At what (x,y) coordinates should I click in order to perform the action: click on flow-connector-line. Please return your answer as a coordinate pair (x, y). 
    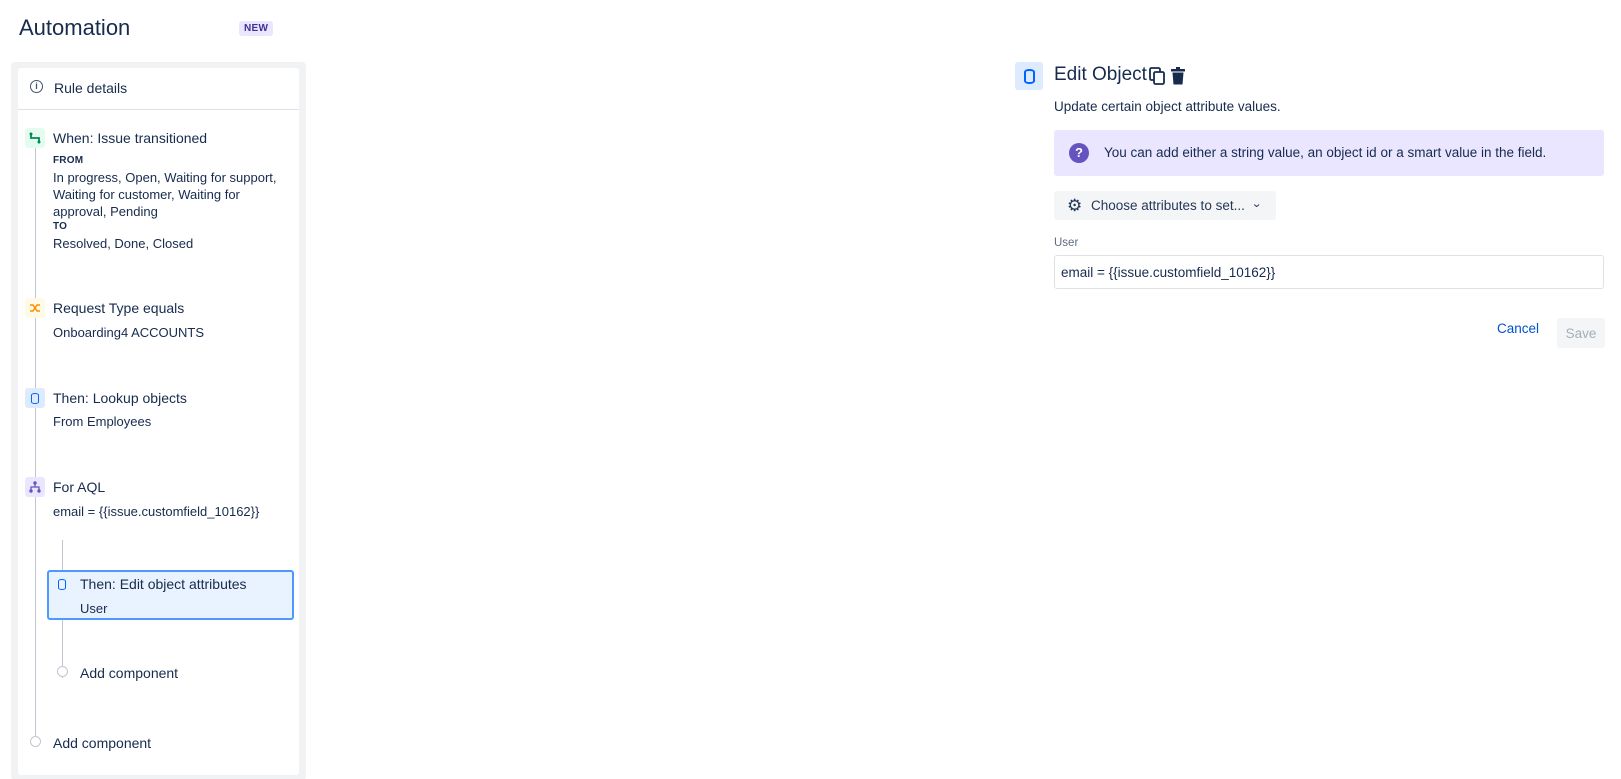
    Looking at the image, I should click on (35, 441).